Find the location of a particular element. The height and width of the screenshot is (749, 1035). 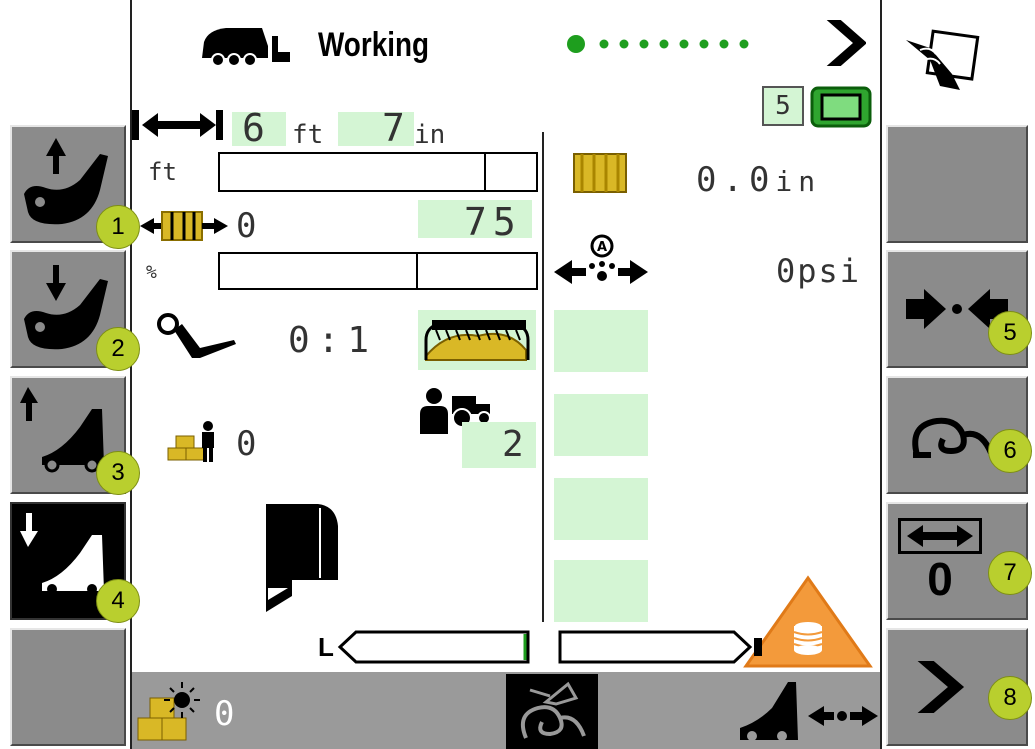

knotter-status-icon is located at coordinates (552, 711).